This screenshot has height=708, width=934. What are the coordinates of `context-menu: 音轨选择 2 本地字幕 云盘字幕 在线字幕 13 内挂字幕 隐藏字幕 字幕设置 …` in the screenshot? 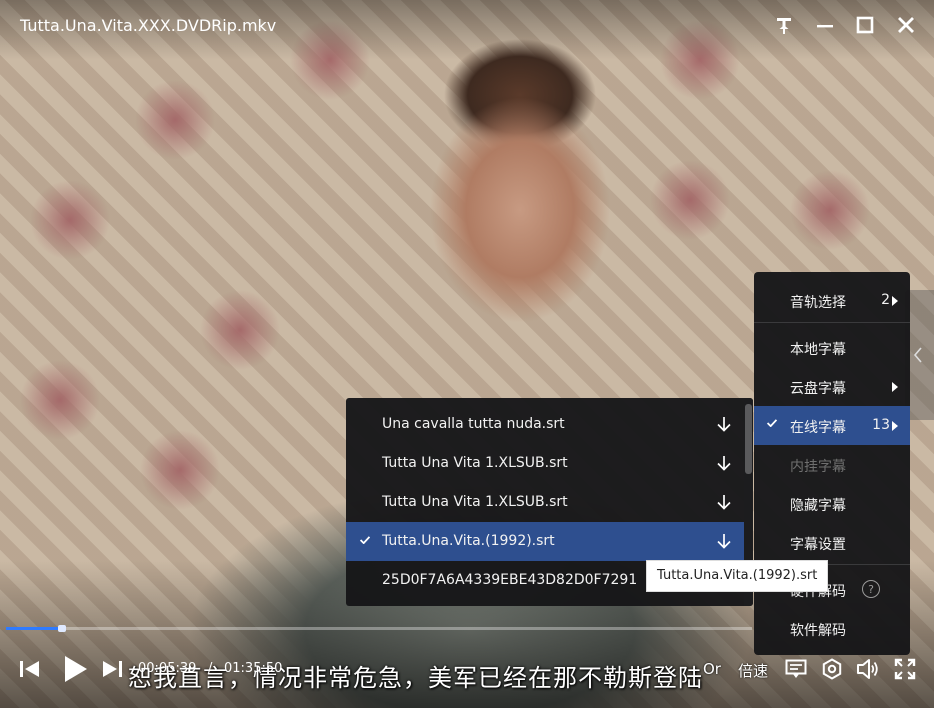 It's located at (832, 463).